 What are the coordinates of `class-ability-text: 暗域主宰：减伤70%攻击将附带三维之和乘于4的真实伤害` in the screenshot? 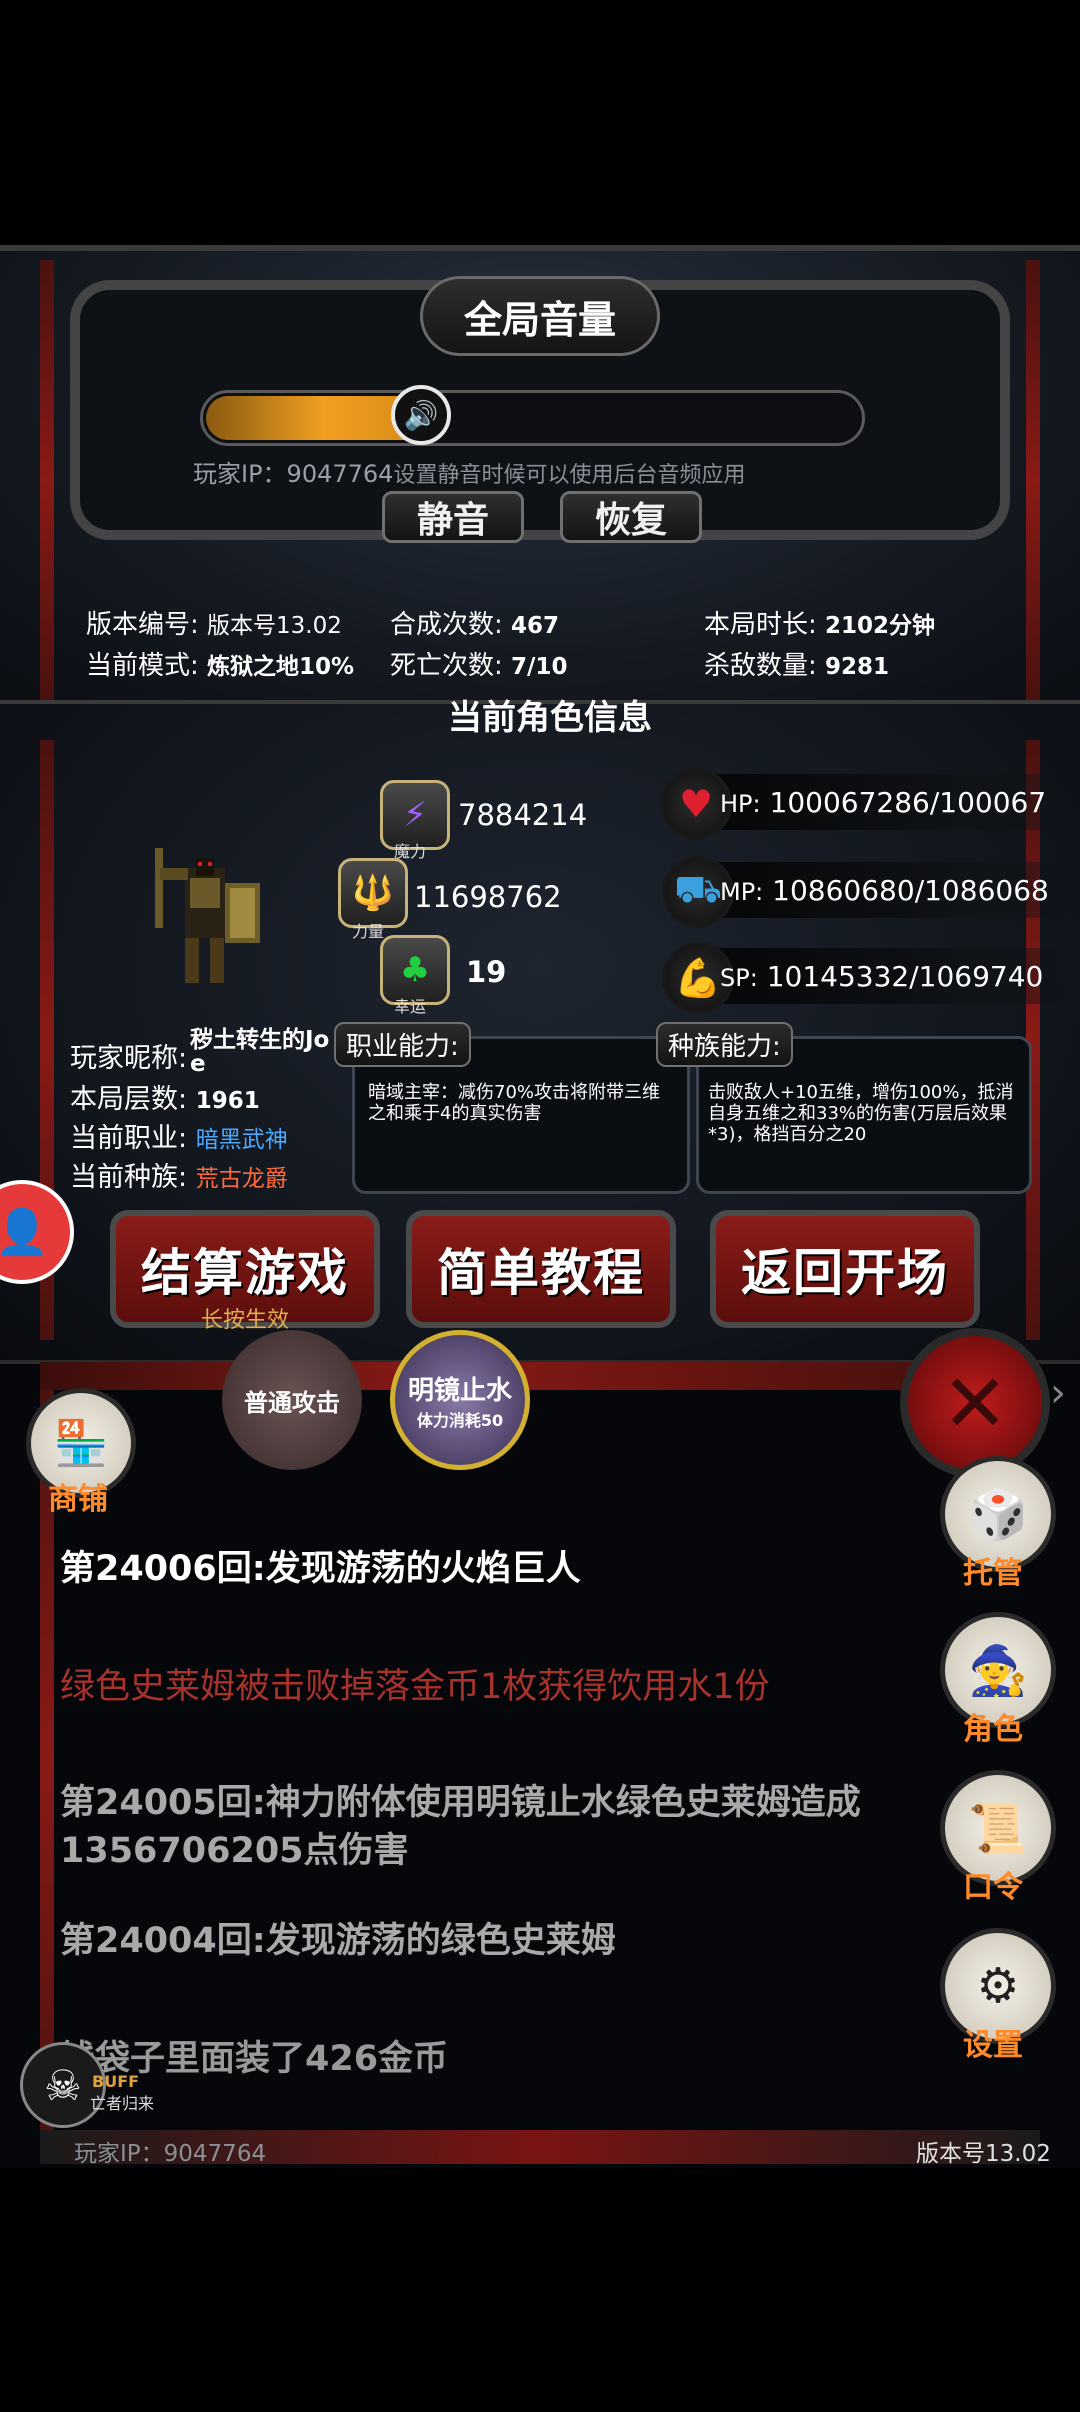 It's located at (514, 1103).